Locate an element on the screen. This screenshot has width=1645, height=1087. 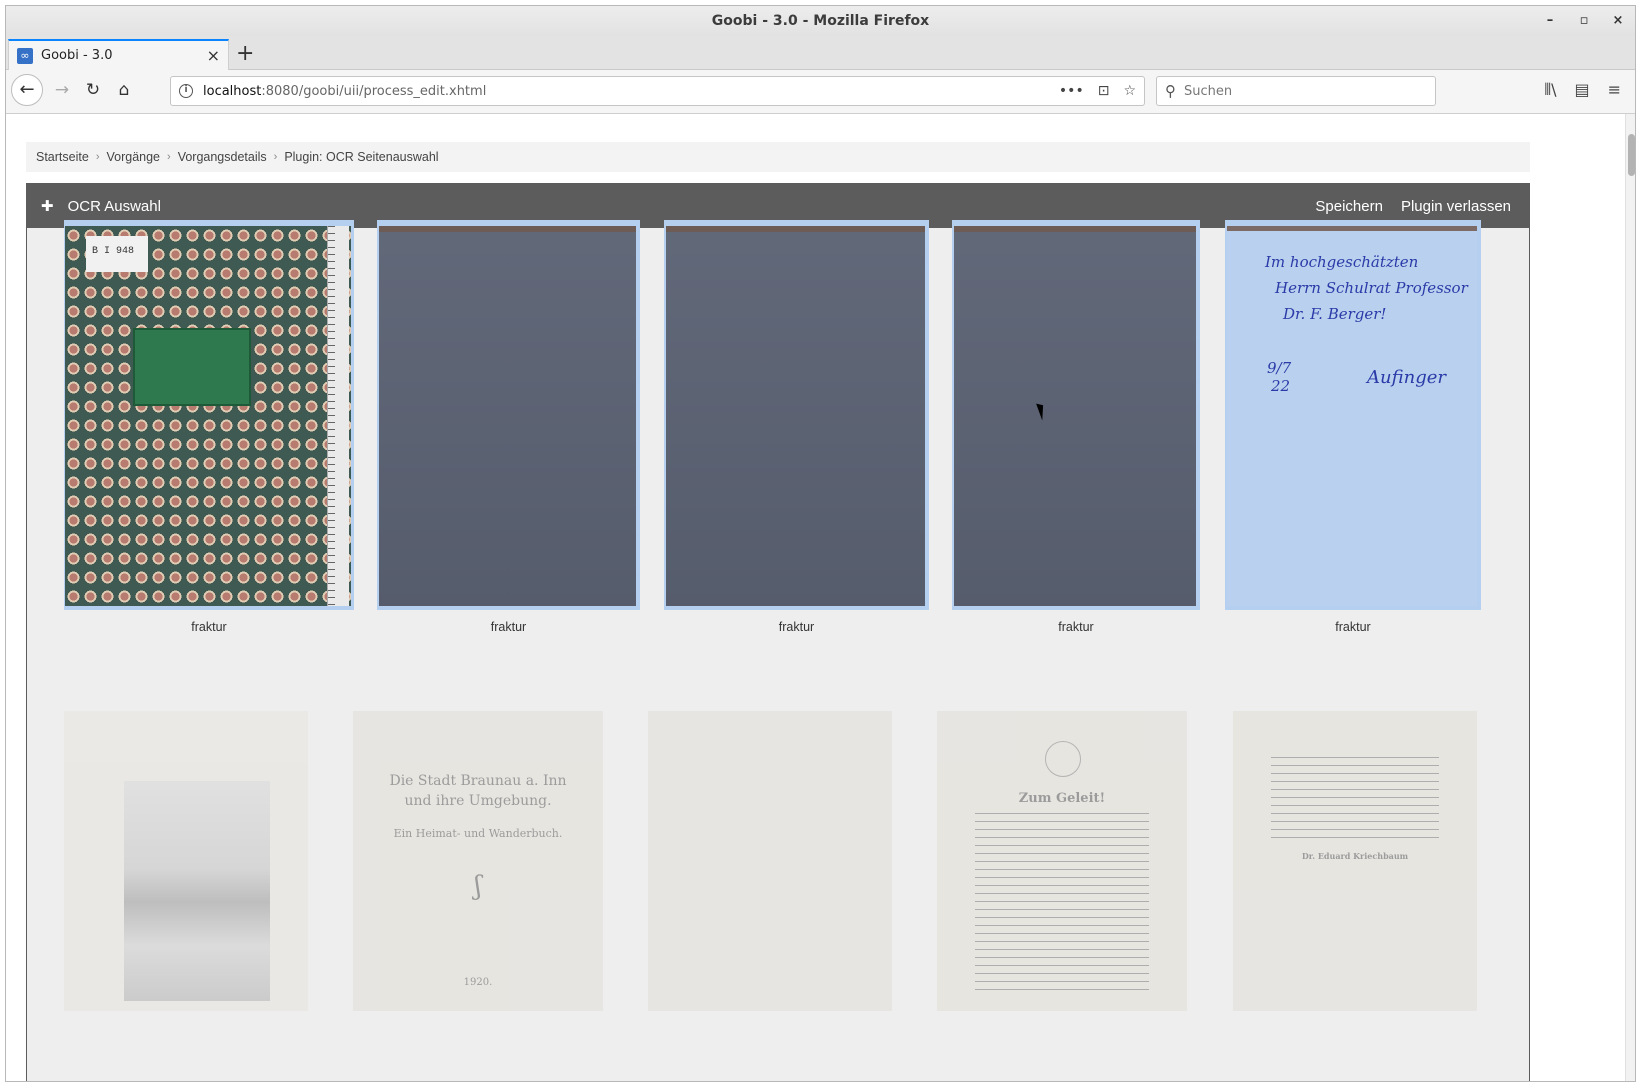
hamburger-menu-icon: ≡ is located at coordinates (1614, 90).